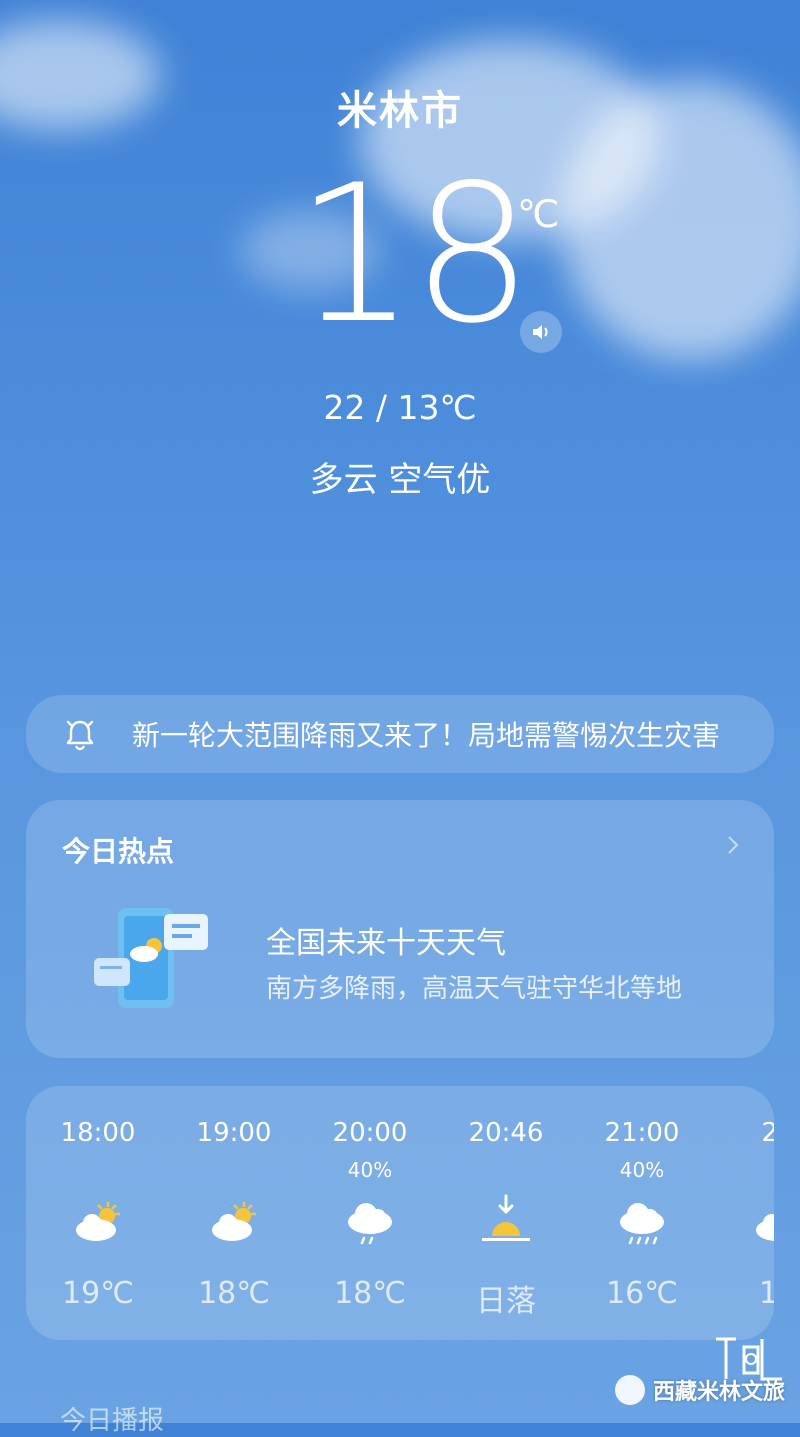  I want to click on account-watermark: 西藏米林文旅, so click(705, 1390).